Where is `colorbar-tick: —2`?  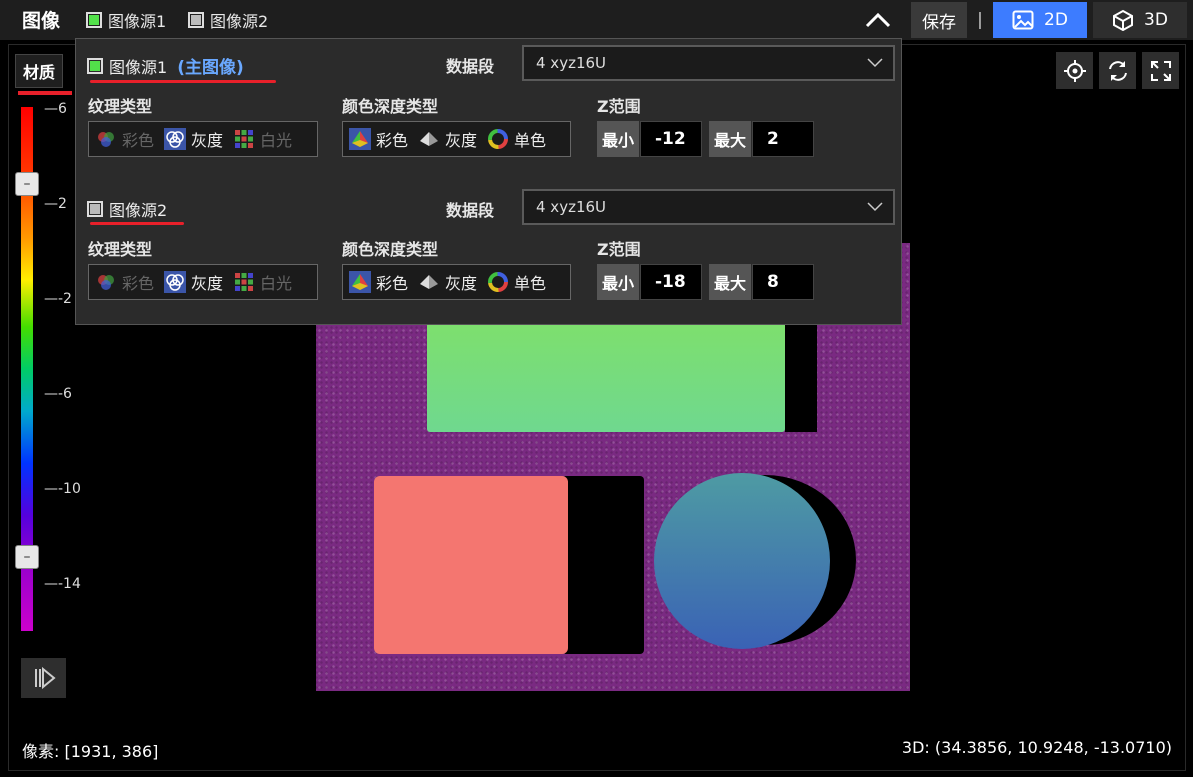 colorbar-tick: —2 is located at coordinates (55, 204).